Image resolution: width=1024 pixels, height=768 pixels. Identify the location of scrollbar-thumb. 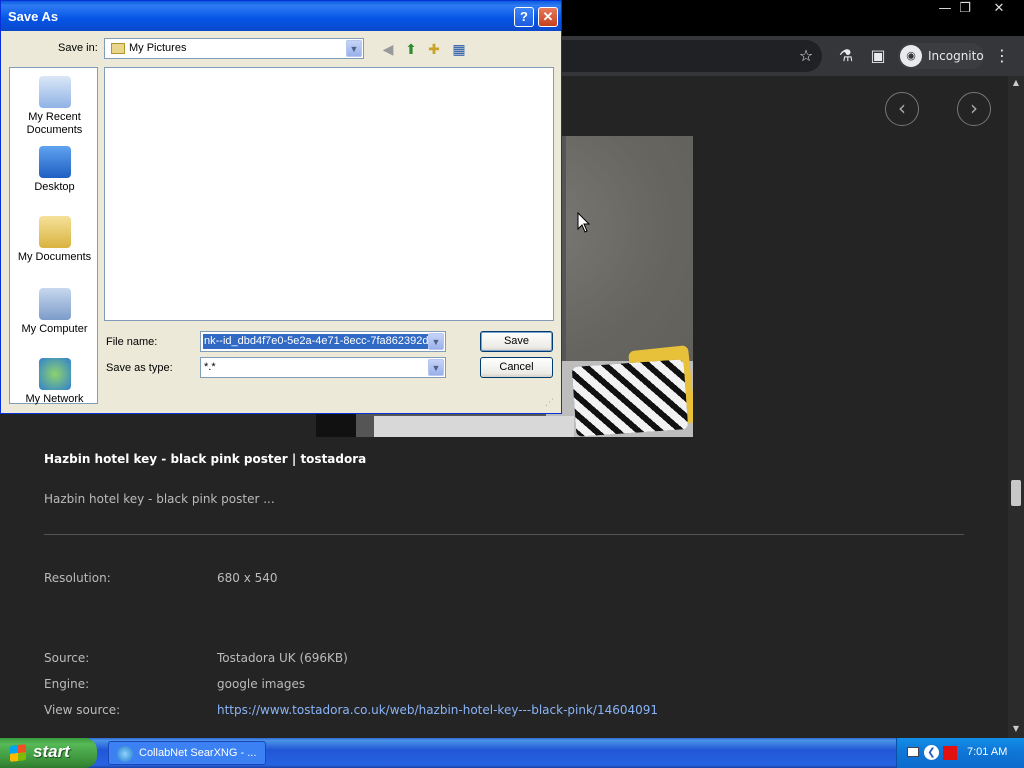
(1016, 493).